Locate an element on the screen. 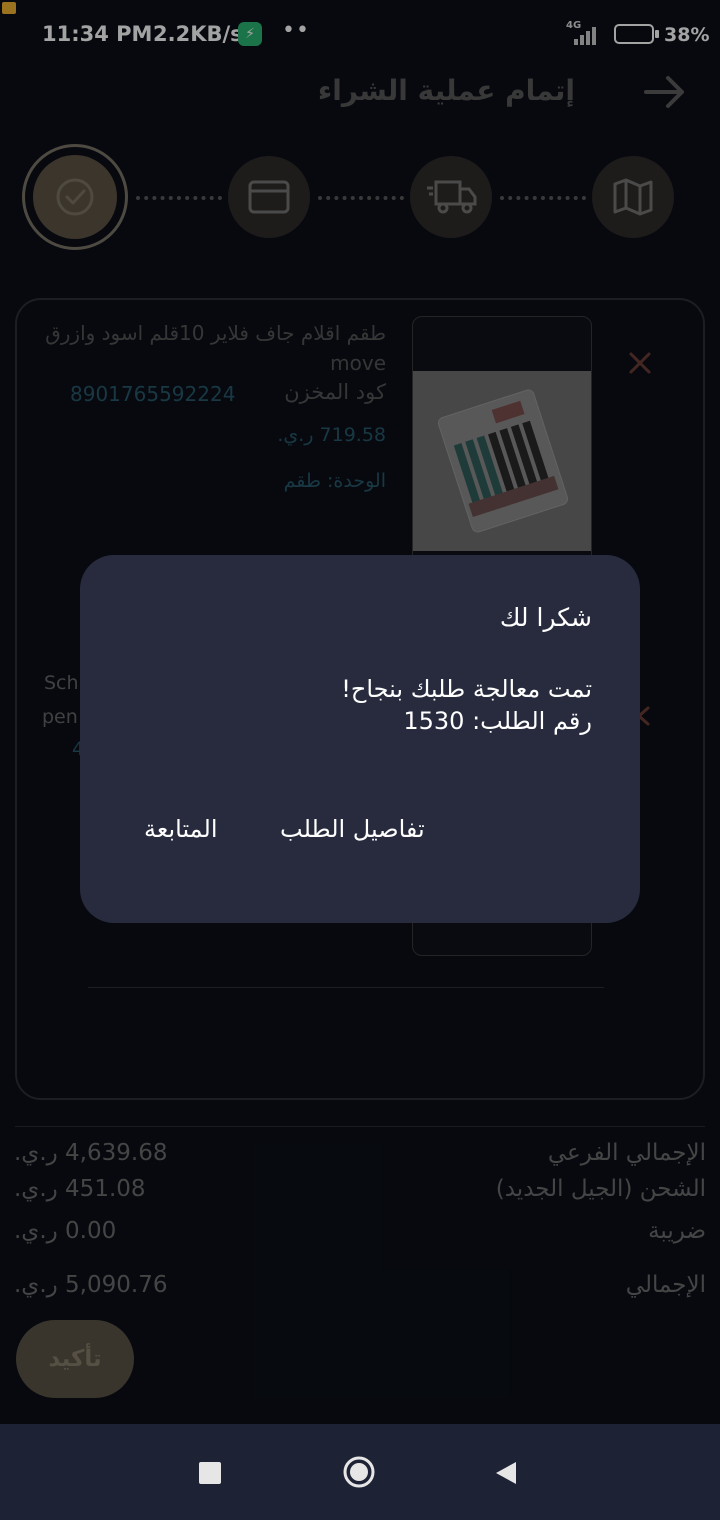 This screenshot has width=720, height=1520. order-number: رقم الطلب: 1530 is located at coordinates (497, 721).